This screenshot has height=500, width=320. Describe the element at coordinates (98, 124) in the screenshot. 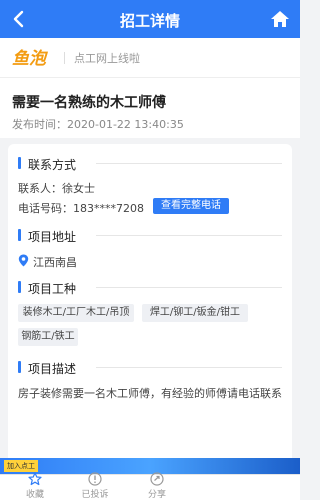

I see `publish-time: 发布时间：2020-01-22 13:40:35` at that location.